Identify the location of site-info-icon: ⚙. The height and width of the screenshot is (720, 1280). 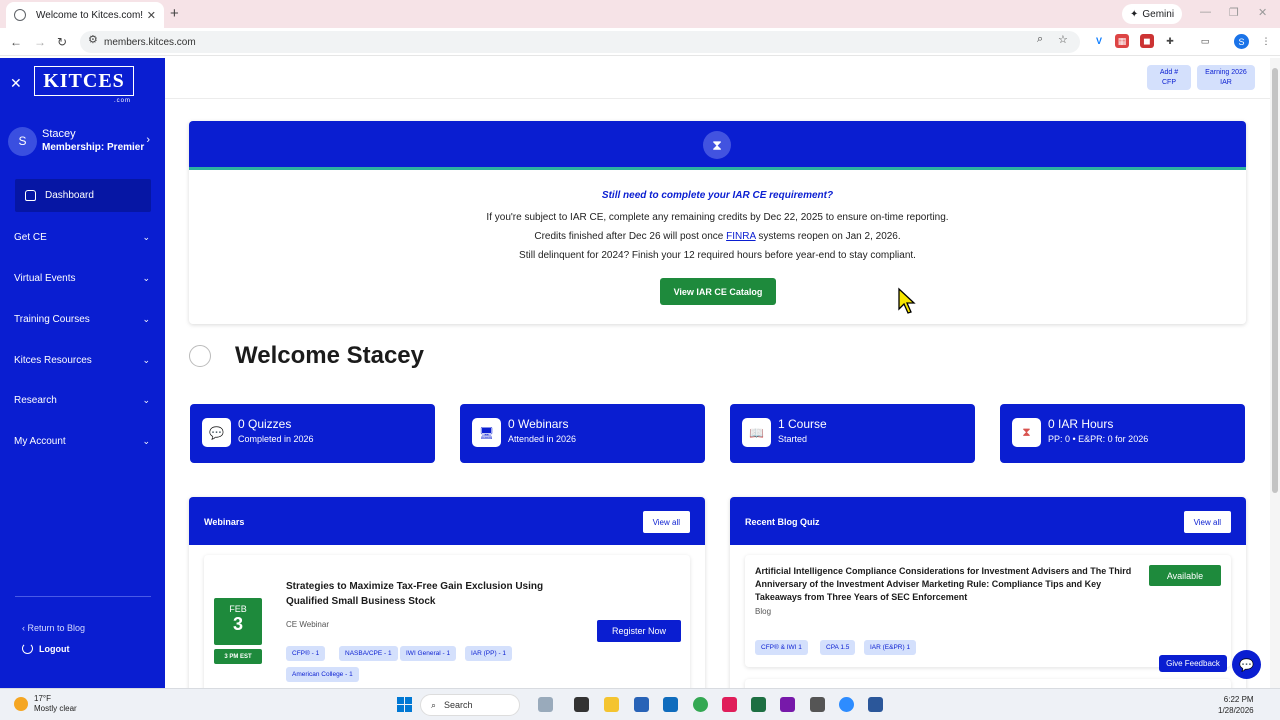
(93, 39).